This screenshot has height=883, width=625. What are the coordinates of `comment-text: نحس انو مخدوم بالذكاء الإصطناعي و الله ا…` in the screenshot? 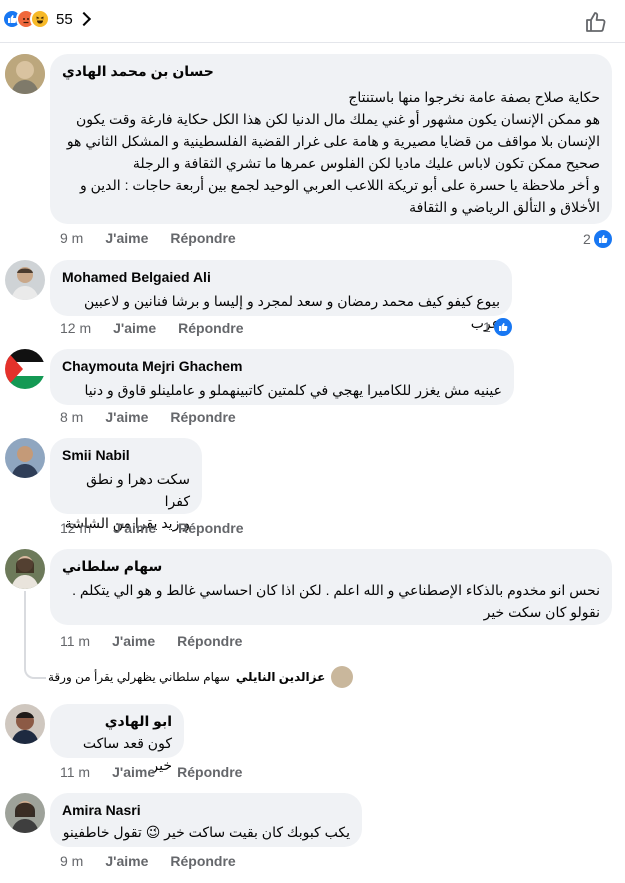 It's located at (336, 601).